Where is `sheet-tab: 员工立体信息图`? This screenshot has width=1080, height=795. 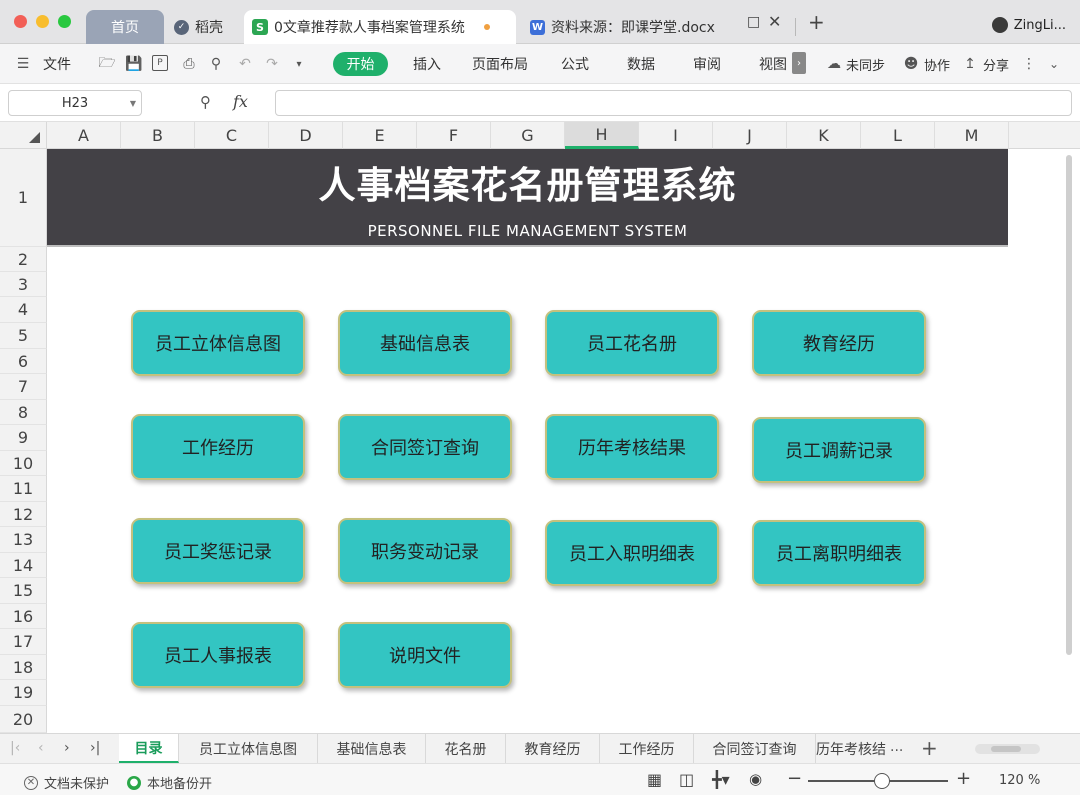
sheet-tab: 员工立体信息图 is located at coordinates (248, 748).